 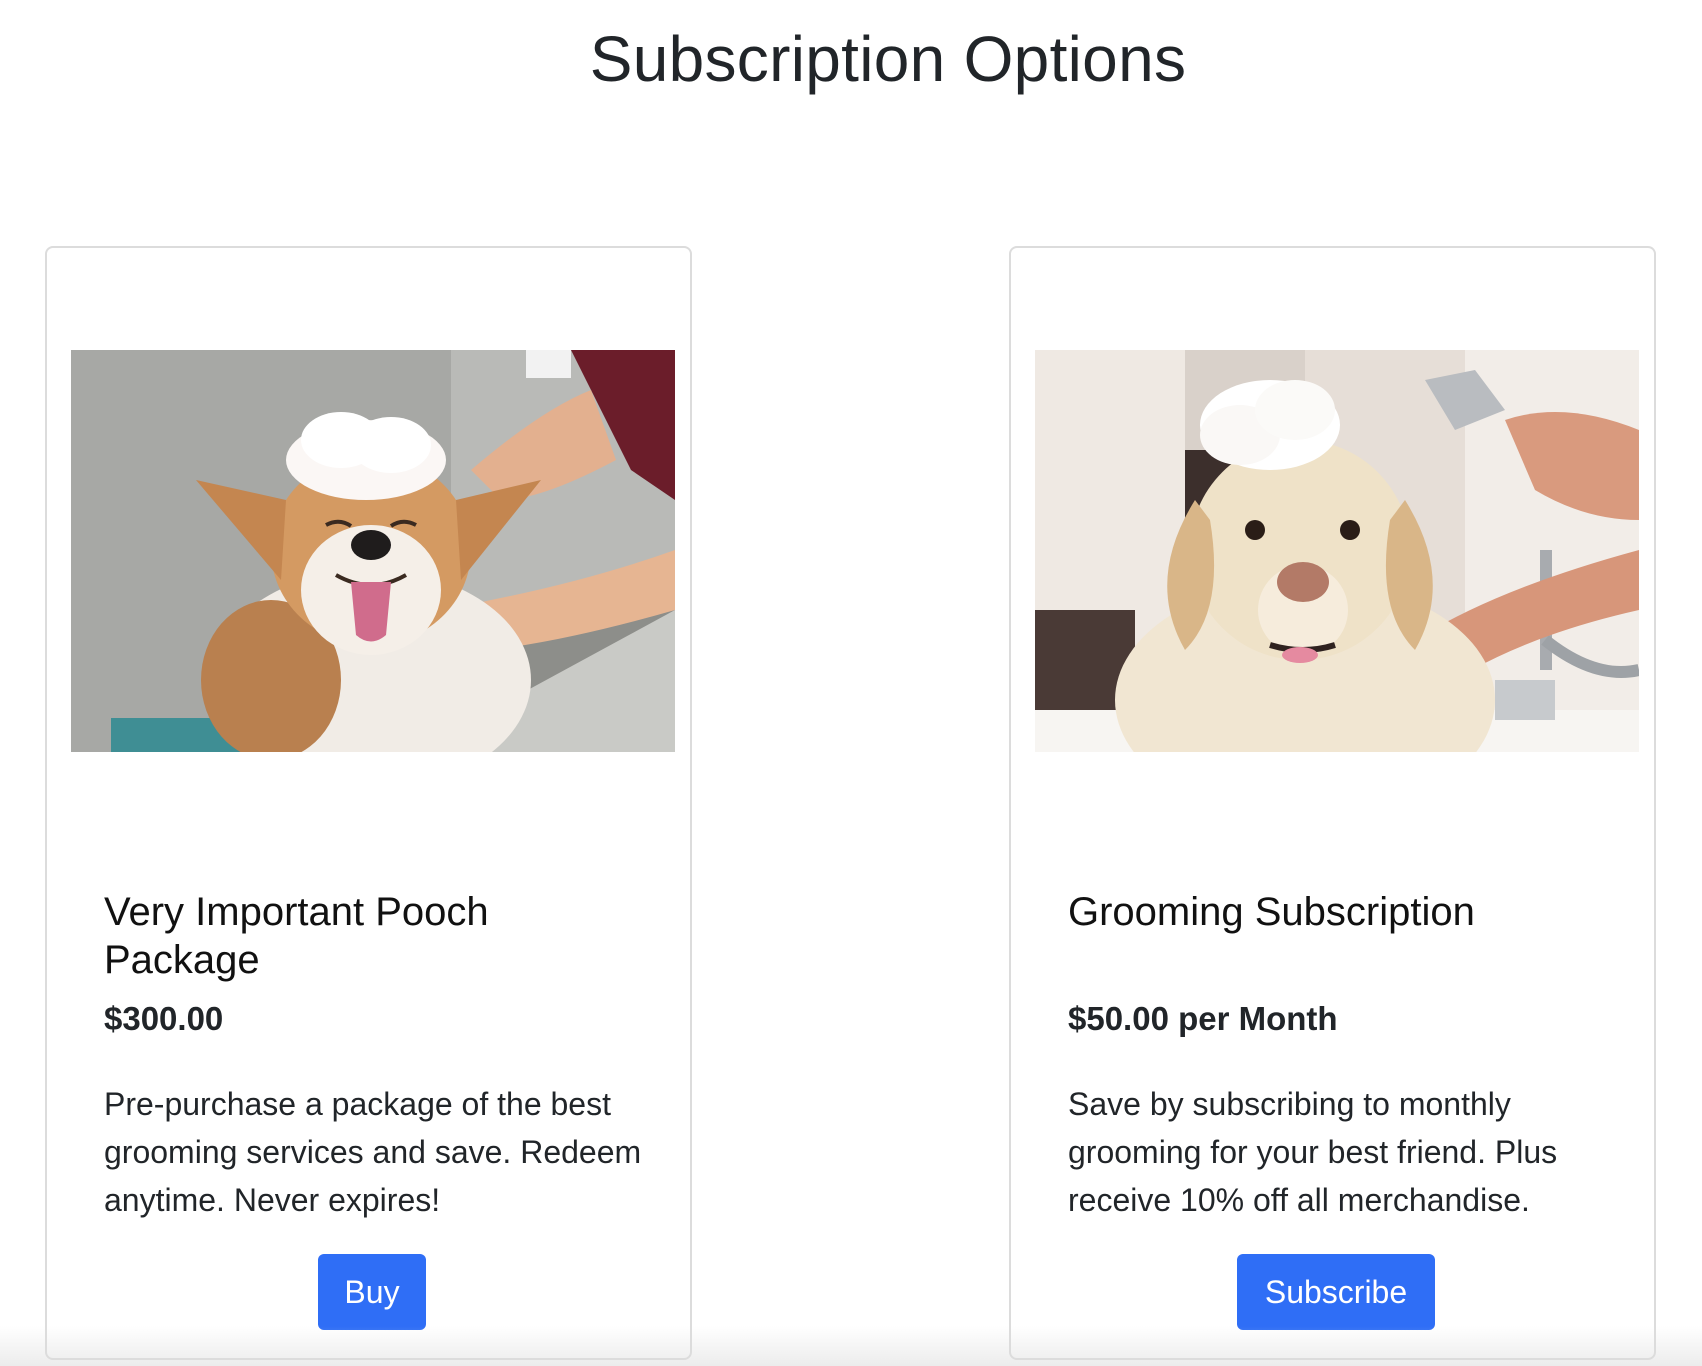 What do you see at coordinates (1336, 1292) in the screenshot?
I see `subscribe-button: Subscribe` at bounding box center [1336, 1292].